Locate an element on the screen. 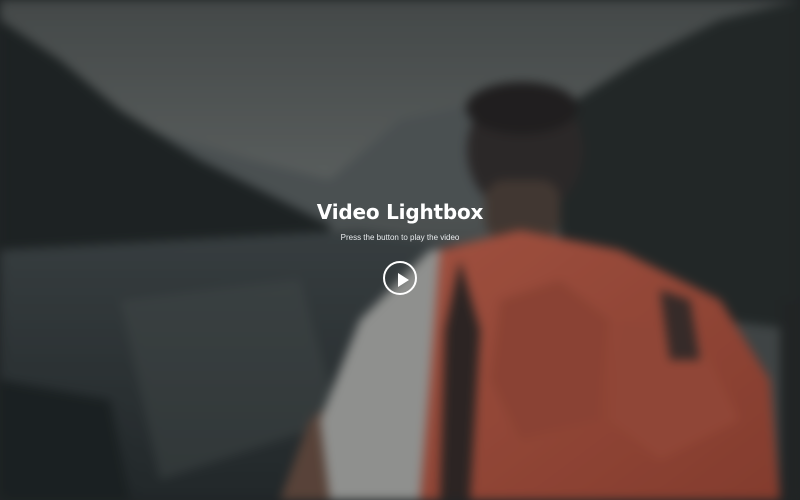 Image resolution: width=800 pixels, height=500 pixels. play-icon is located at coordinates (403, 280).